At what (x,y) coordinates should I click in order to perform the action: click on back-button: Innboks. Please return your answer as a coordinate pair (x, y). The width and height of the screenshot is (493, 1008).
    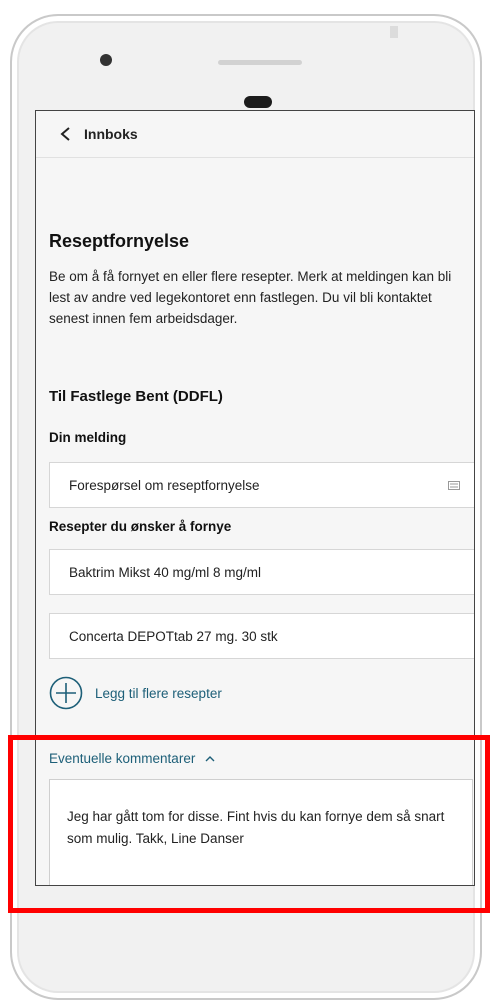
    Looking at the image, I should click on (98, 134).